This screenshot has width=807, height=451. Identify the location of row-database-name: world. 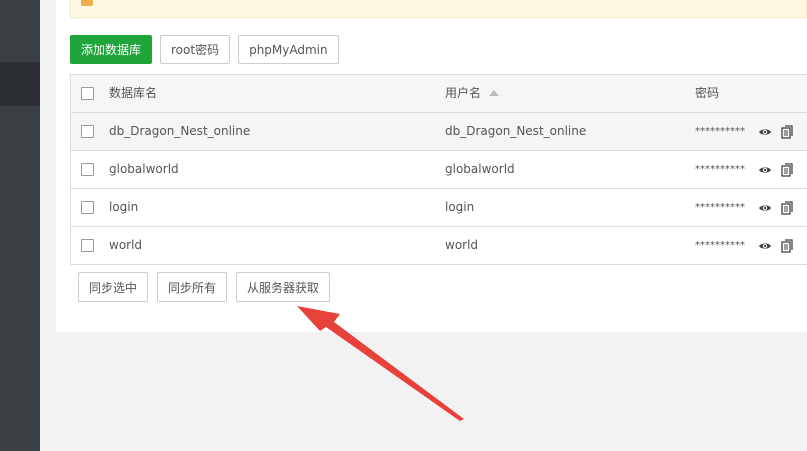
(126, 245).